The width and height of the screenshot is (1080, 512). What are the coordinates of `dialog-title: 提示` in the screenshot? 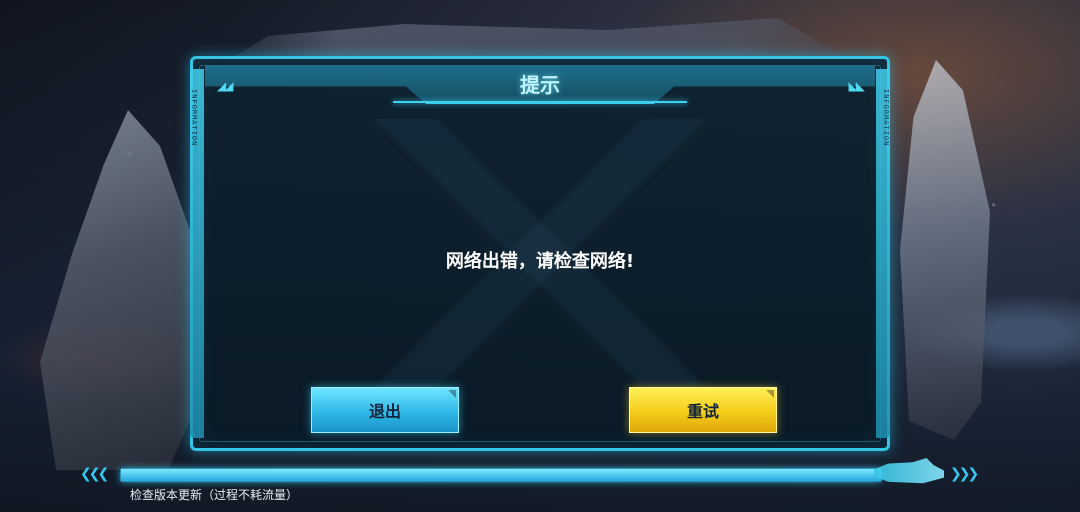 It's located at (540, 85).